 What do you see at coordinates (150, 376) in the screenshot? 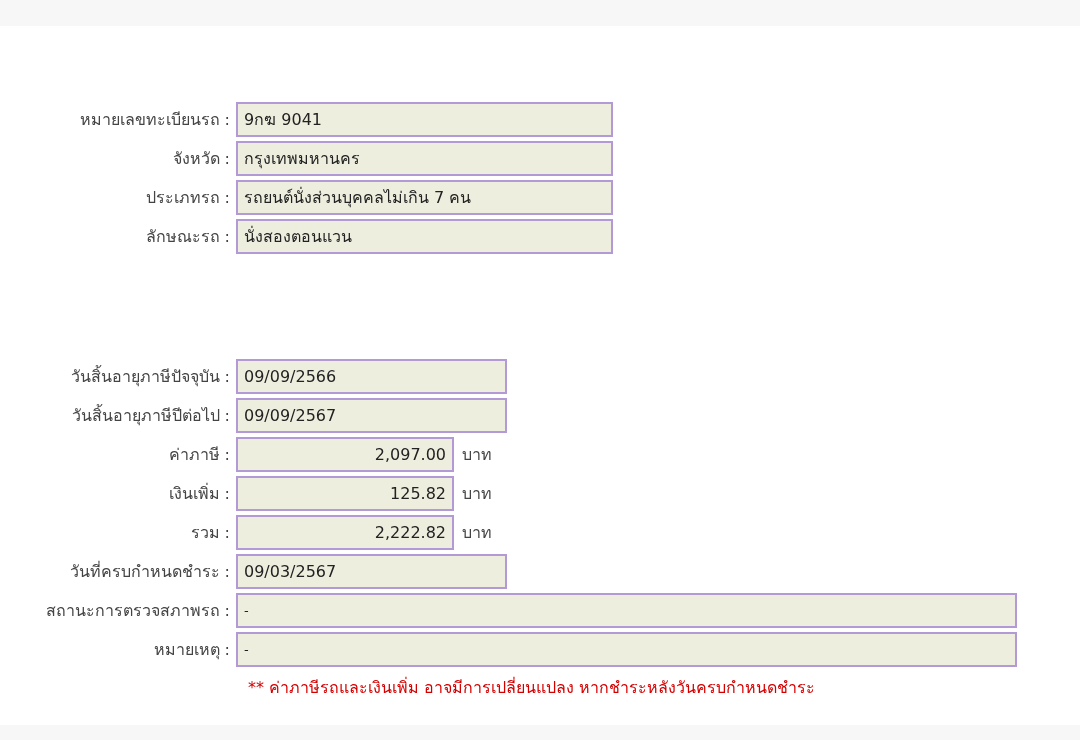
I see `field-label: วันสิ้นอายุภาษีปัจจุบัน :` at bounding box center [150, 376].